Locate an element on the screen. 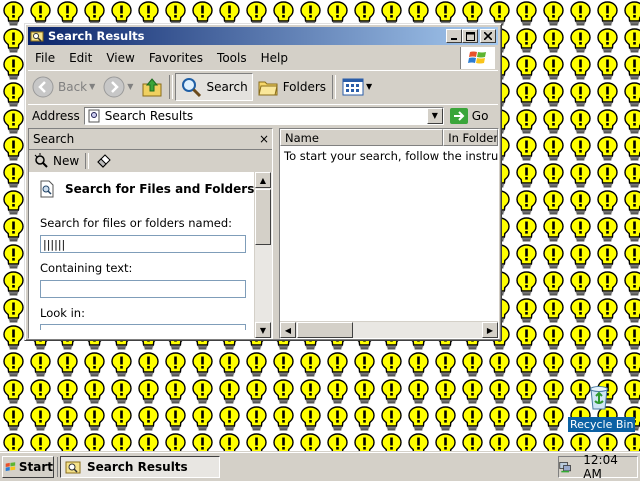 The image size is (640, 481). scroll-left-button: ◀ is located at coordinates (288, 330).